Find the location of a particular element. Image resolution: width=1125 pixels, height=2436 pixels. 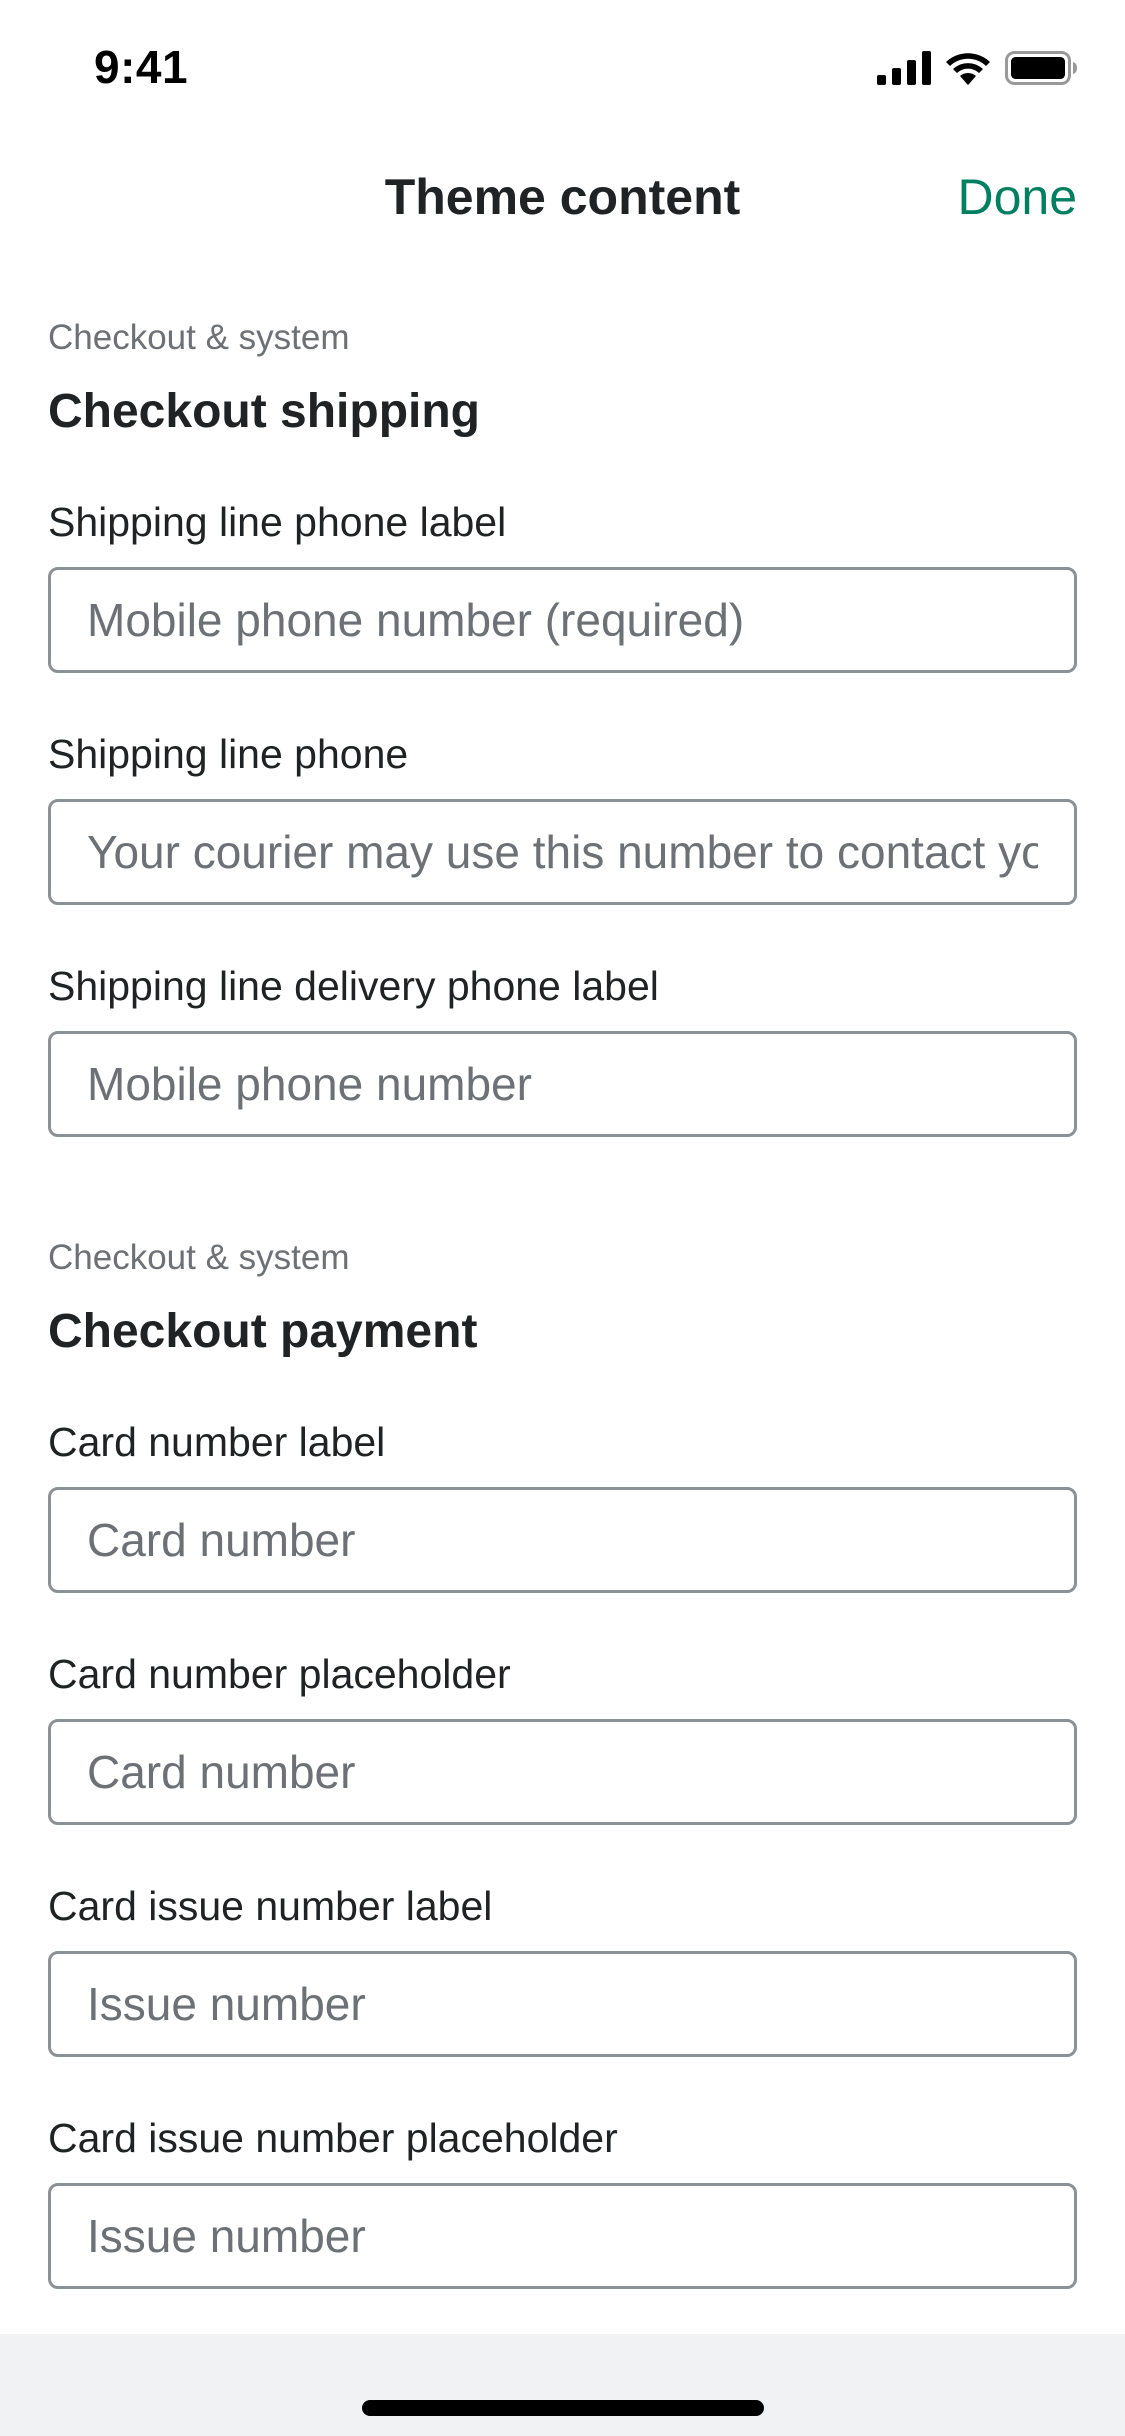

home-indicator-area is located at coordinates (562, 2385).